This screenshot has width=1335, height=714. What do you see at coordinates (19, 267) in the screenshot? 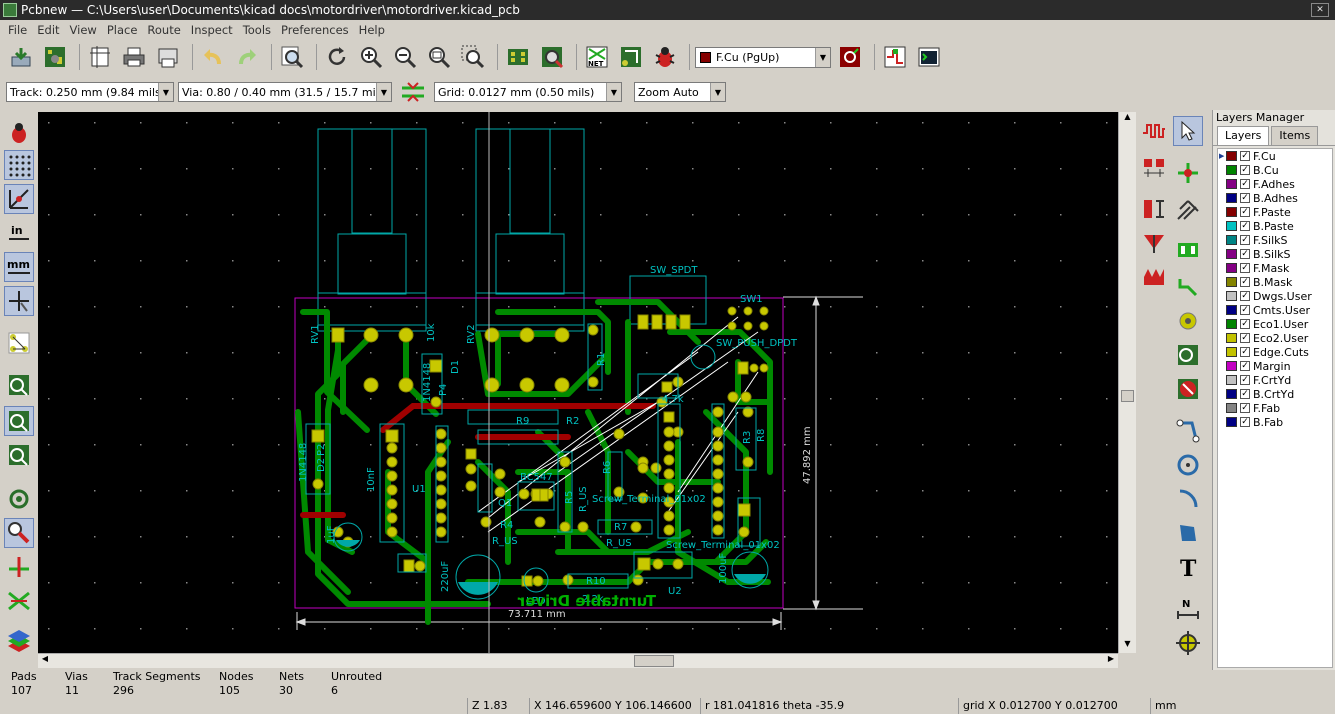
I see `units-mm-button: mm` at bounding box center [19, 267].